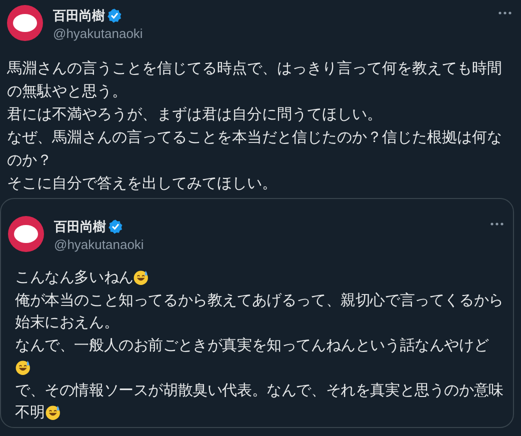  Describe the element at coordinates (74, 278) in the screenshot. I see `tweet-text-line: こんなん多いねん` at that location.